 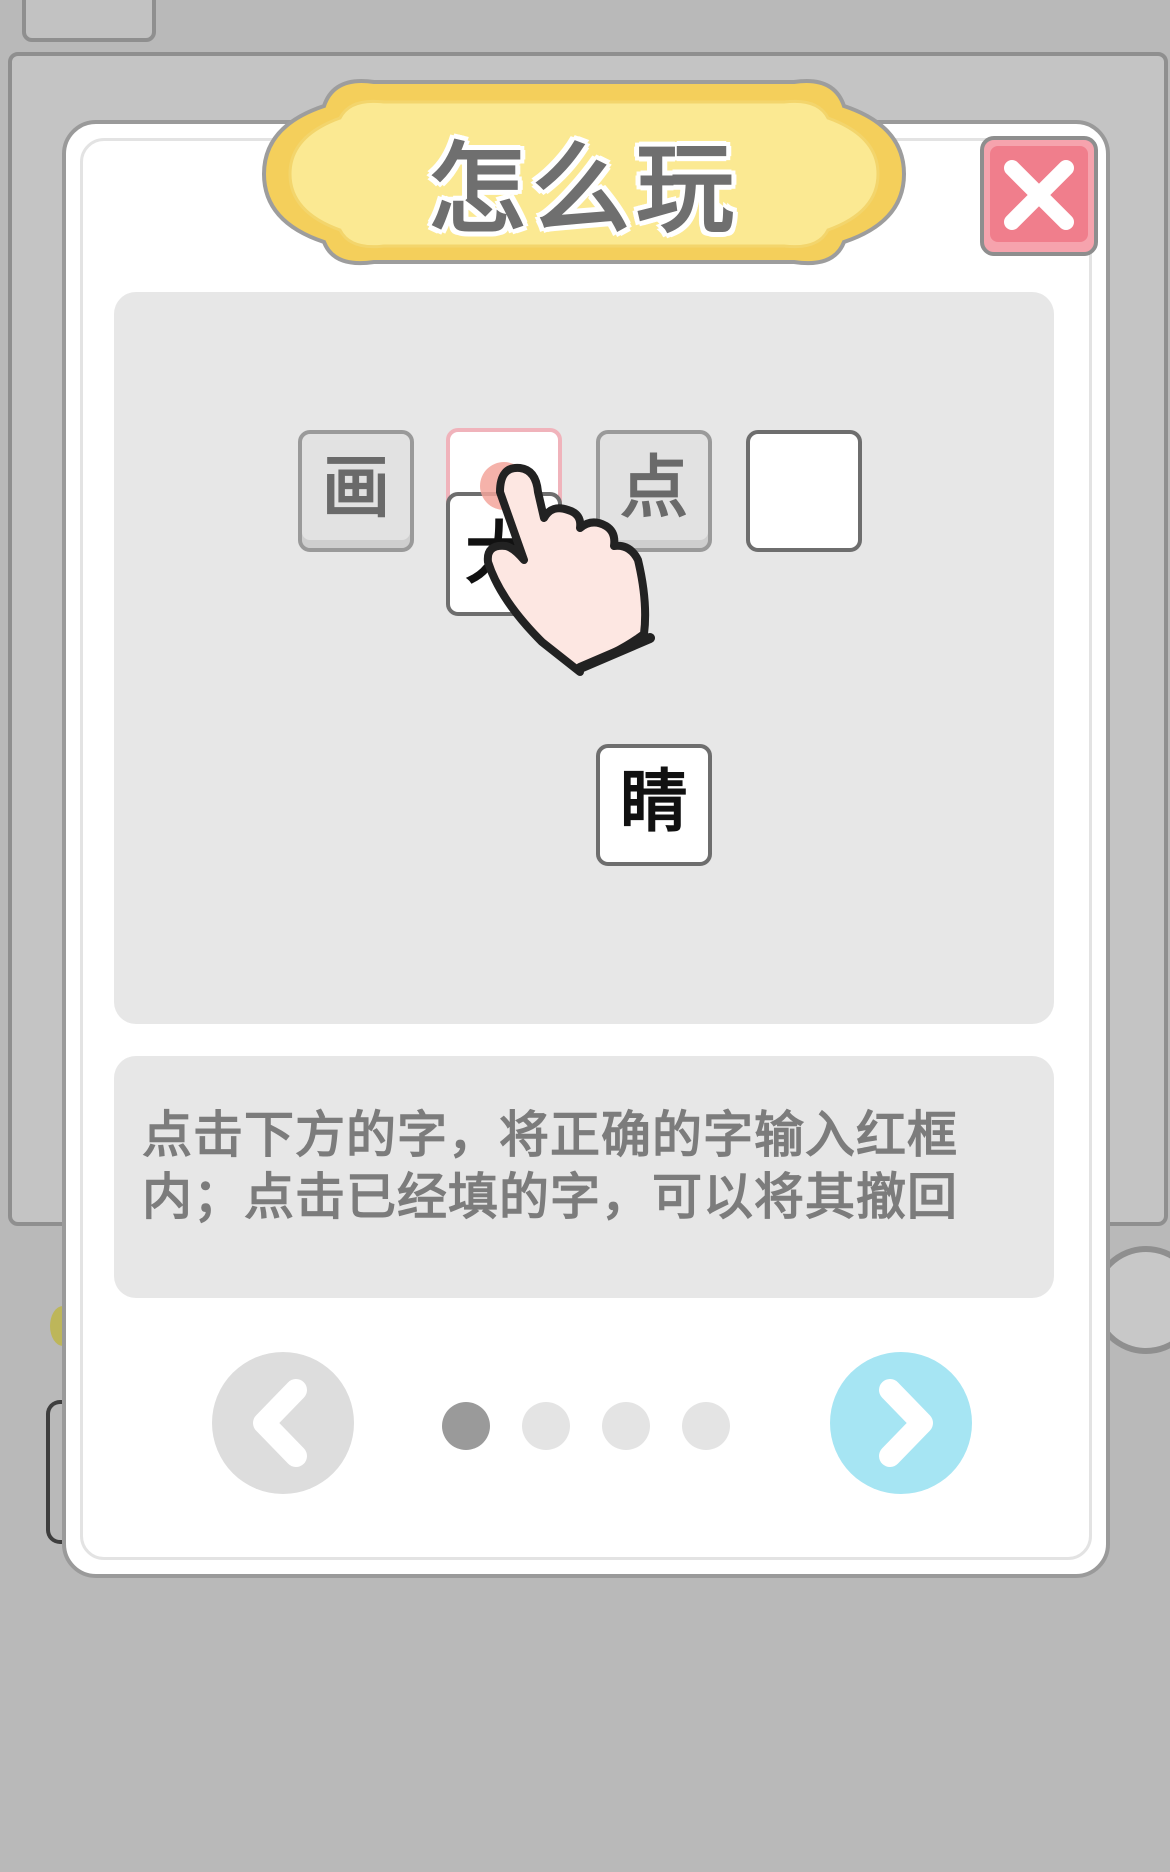 I want to click on close-x-icon, so click(x=1039, y=195).